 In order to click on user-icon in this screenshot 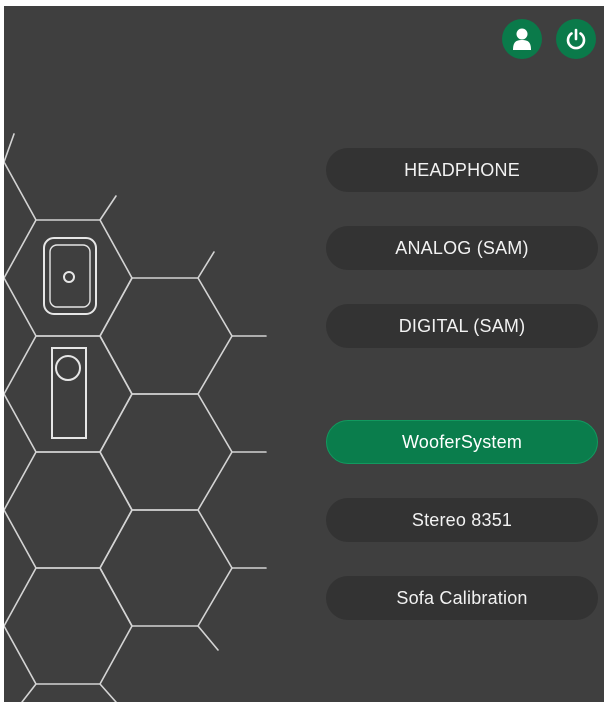, I will do `click(522, 39)`.